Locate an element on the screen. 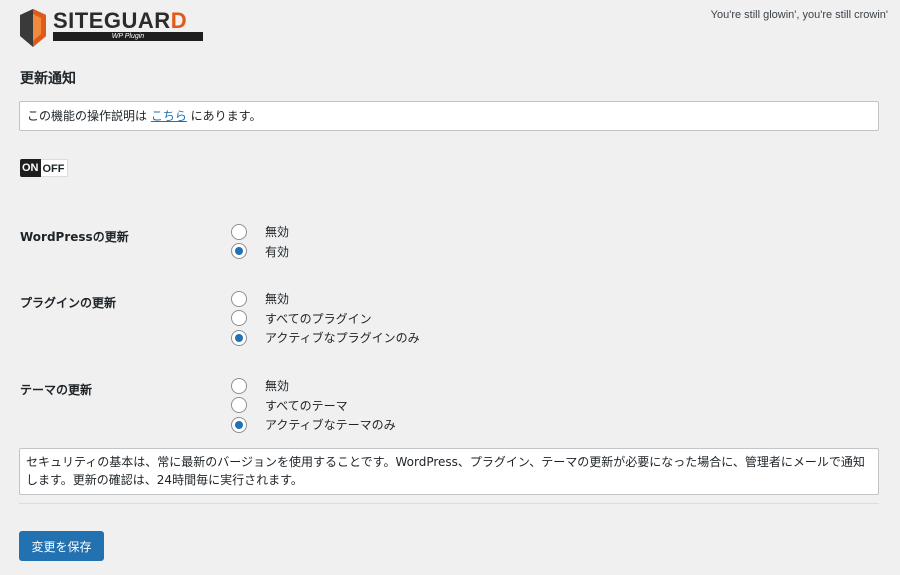 The height and width of the screenshot is (575, 900). theme-update-option: すべてのテーマ is located at coordinates (313, 406).